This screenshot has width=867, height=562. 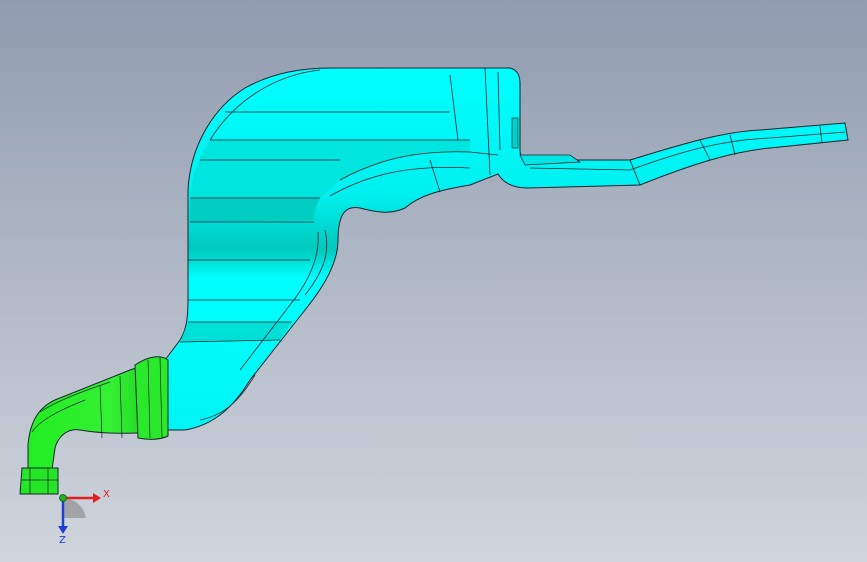 I want to click on connector-flange, so click(x=151, y=398).